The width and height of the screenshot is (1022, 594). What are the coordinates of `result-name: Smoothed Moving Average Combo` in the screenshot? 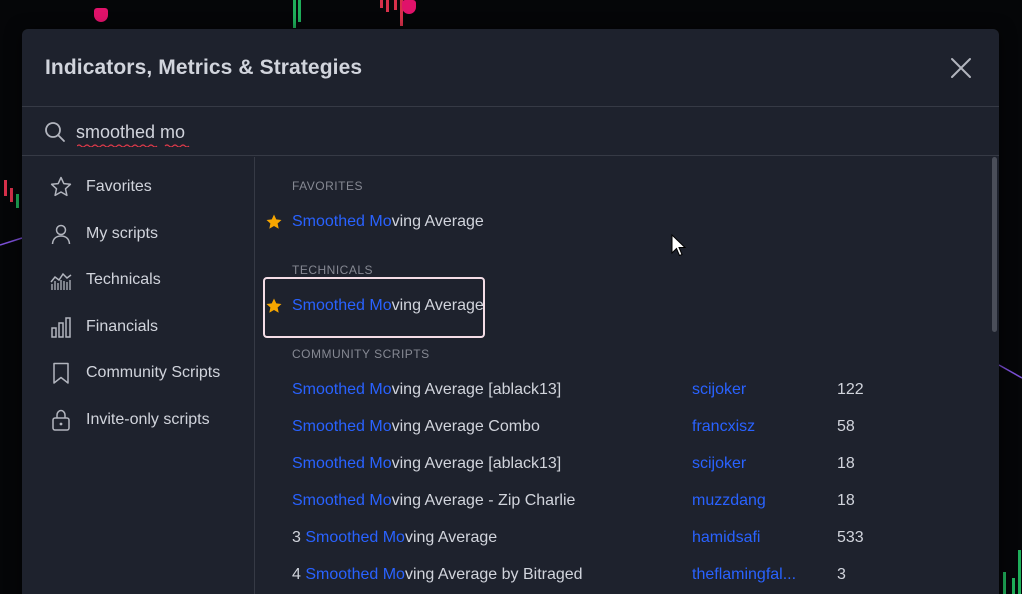 It's located at (416, 427).